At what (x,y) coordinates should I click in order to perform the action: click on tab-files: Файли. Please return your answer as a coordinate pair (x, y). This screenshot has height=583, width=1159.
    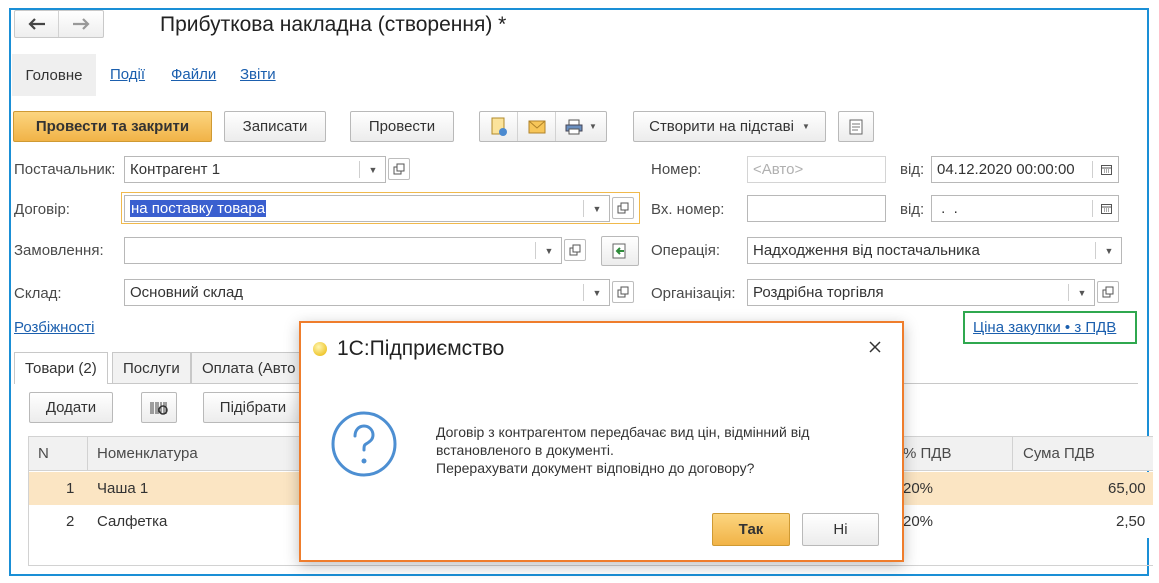
    Looking at the image, I should click on (193, 74).